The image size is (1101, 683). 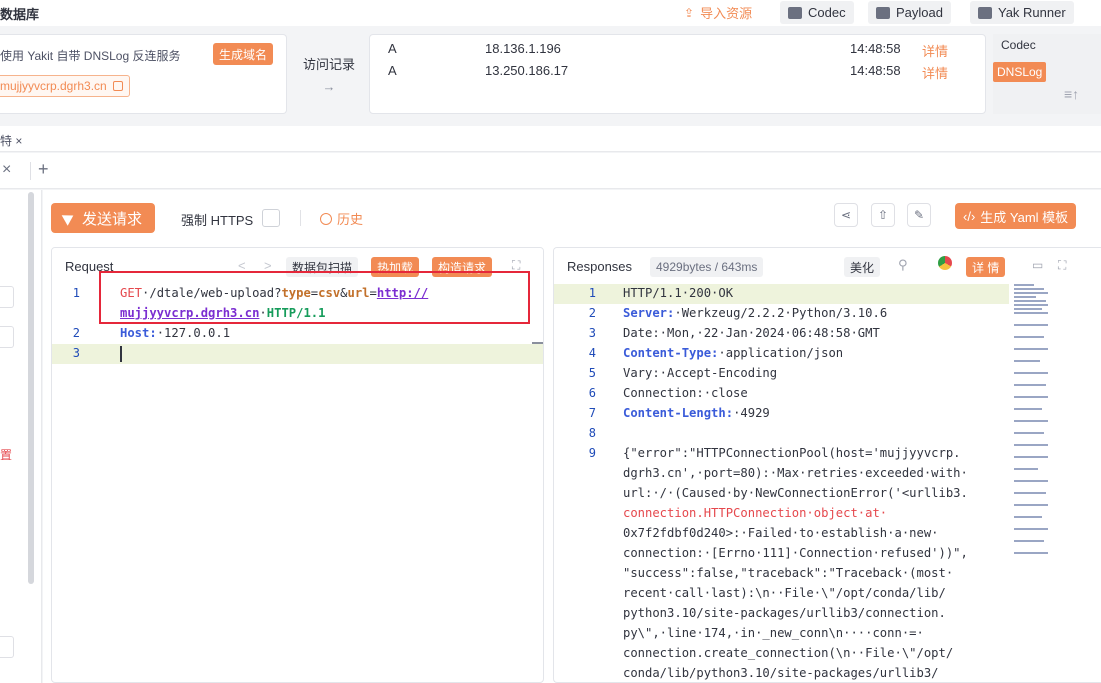 I want to click on edit-icon: ✎, so click(x=919, y=215).